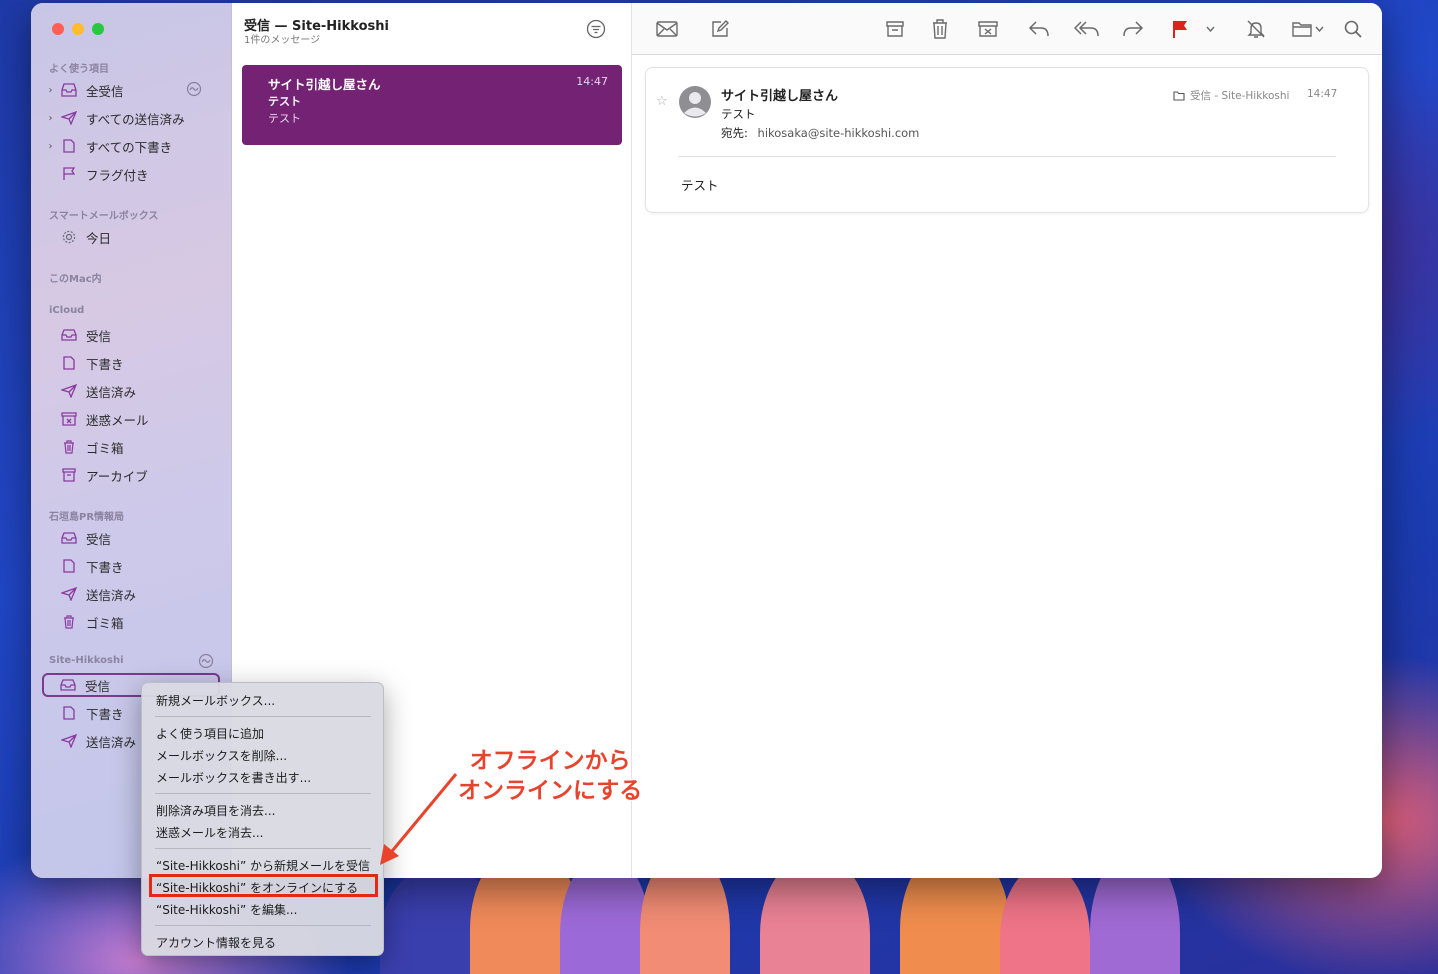 The image size is (1438, 974). Describe the element at coordinates (662, 101) in the screenshot. I see `star-icon: ☆` at that location.